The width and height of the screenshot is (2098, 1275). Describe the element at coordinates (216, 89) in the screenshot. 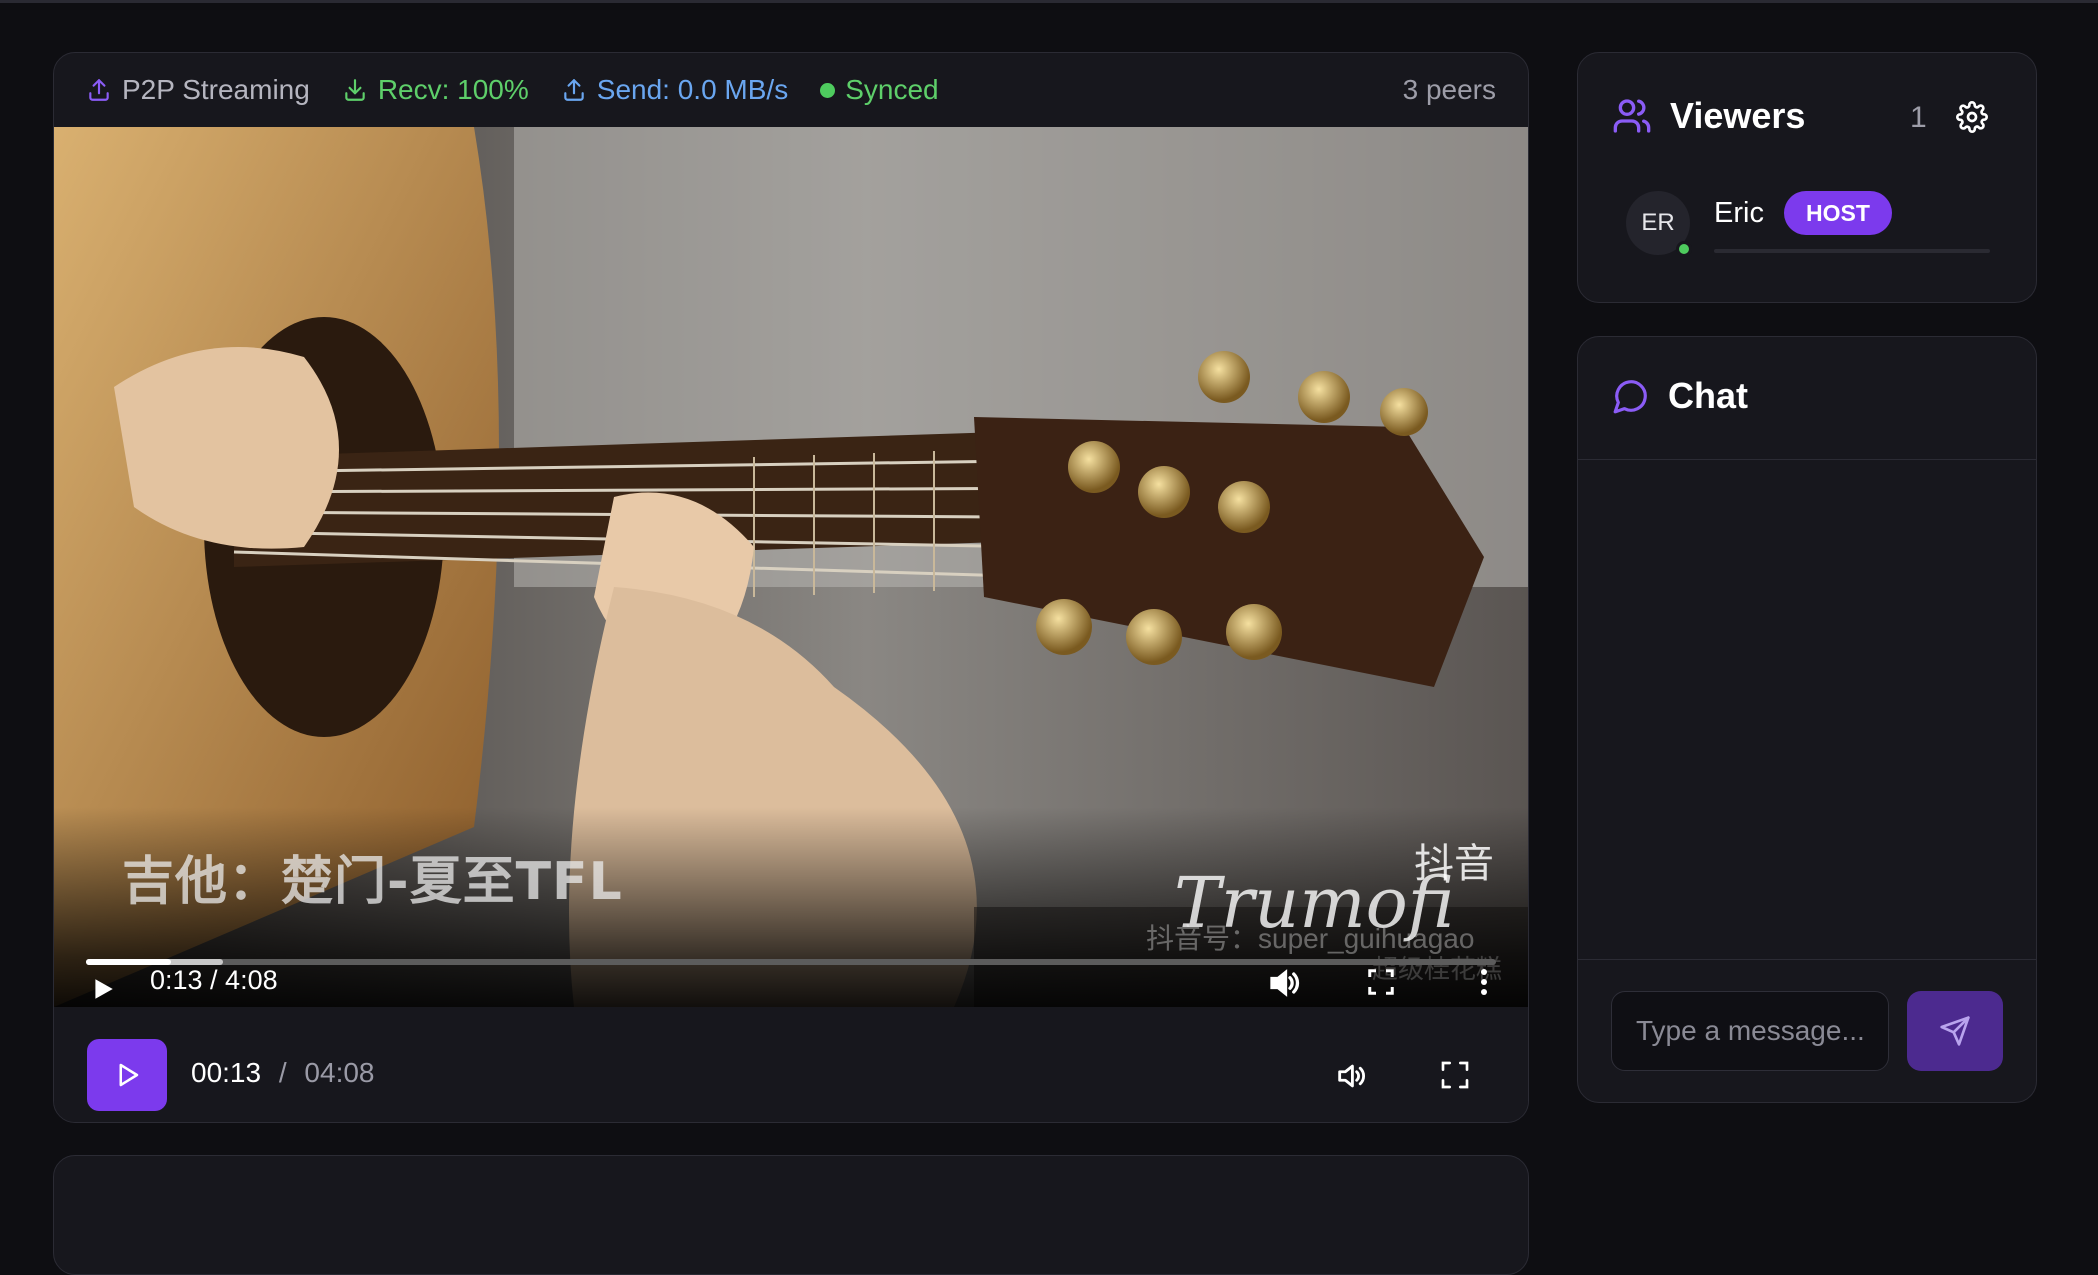

I see `p2p-label: P2P Streaming` at that location.